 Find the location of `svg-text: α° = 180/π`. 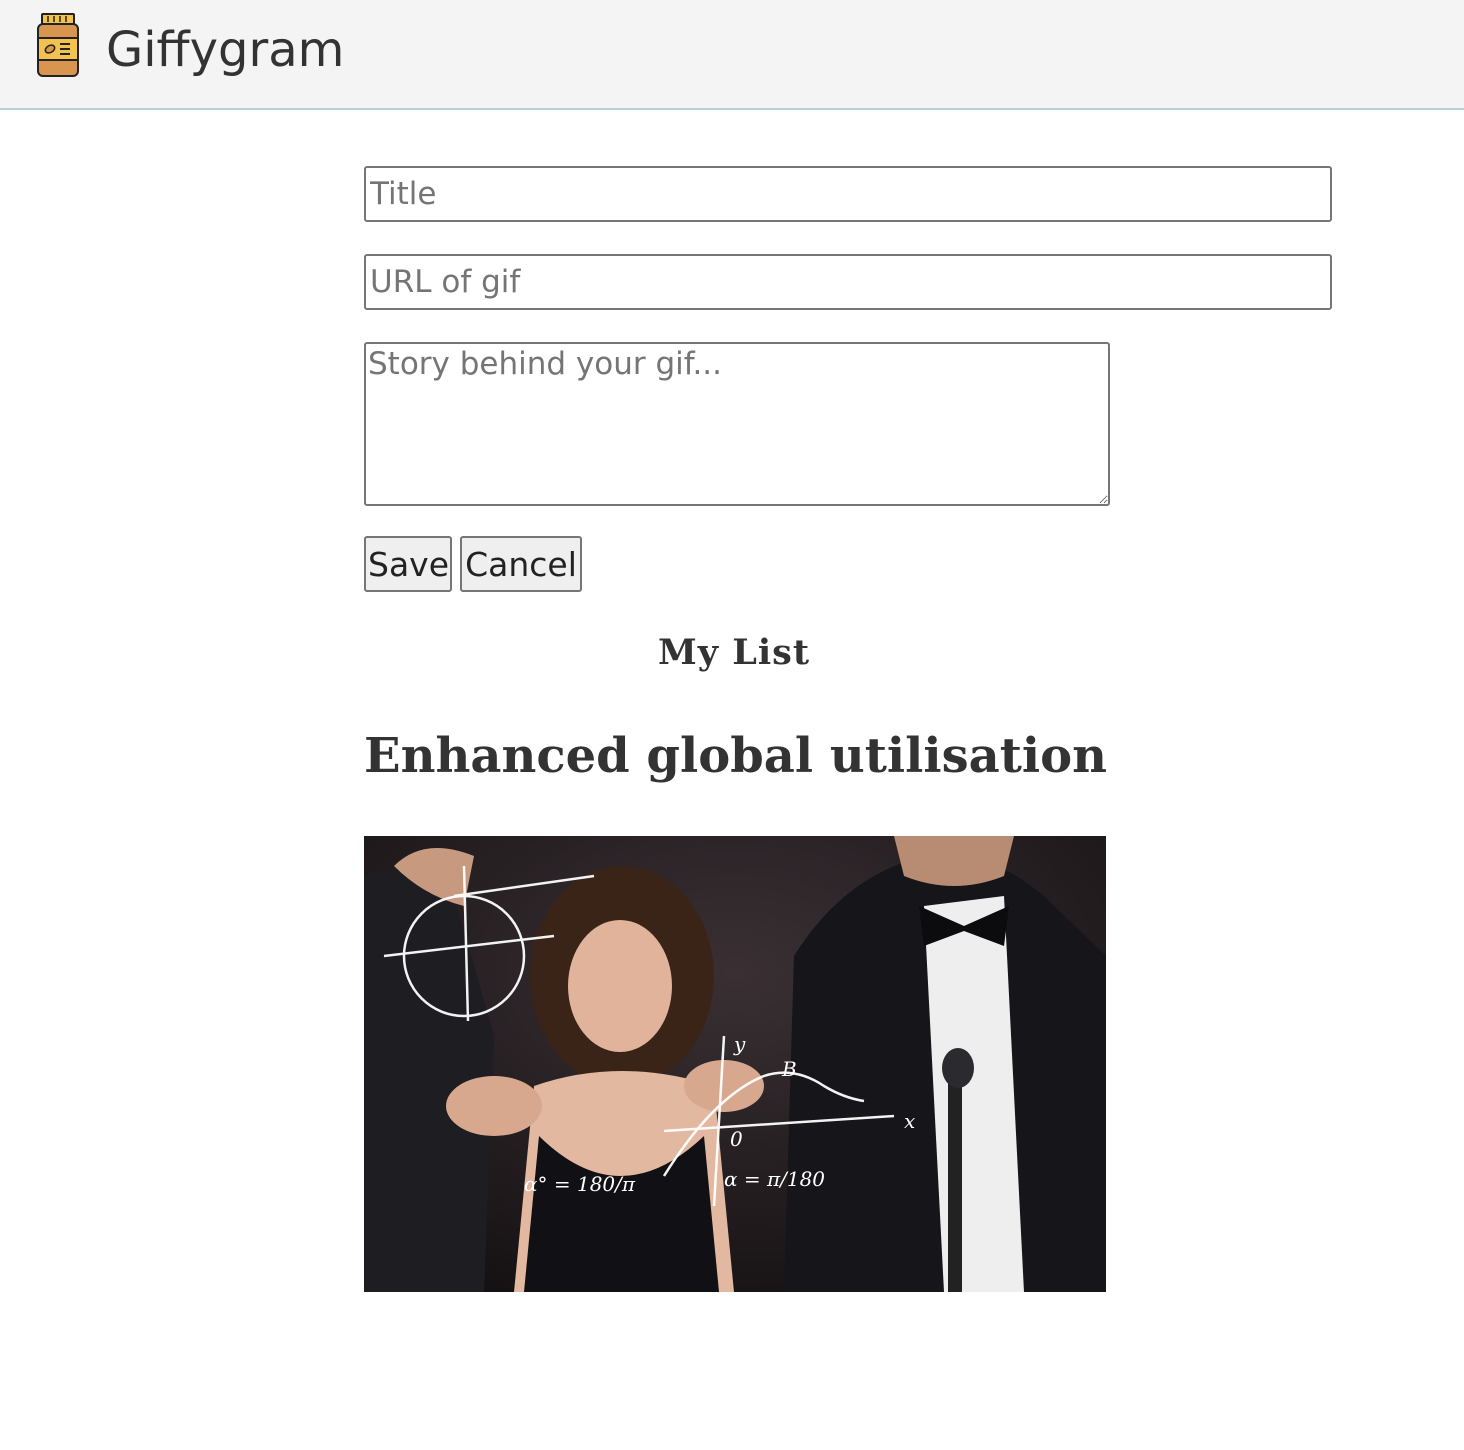

svg-text: α° = 180/π is located at coordinates (580, 1184).